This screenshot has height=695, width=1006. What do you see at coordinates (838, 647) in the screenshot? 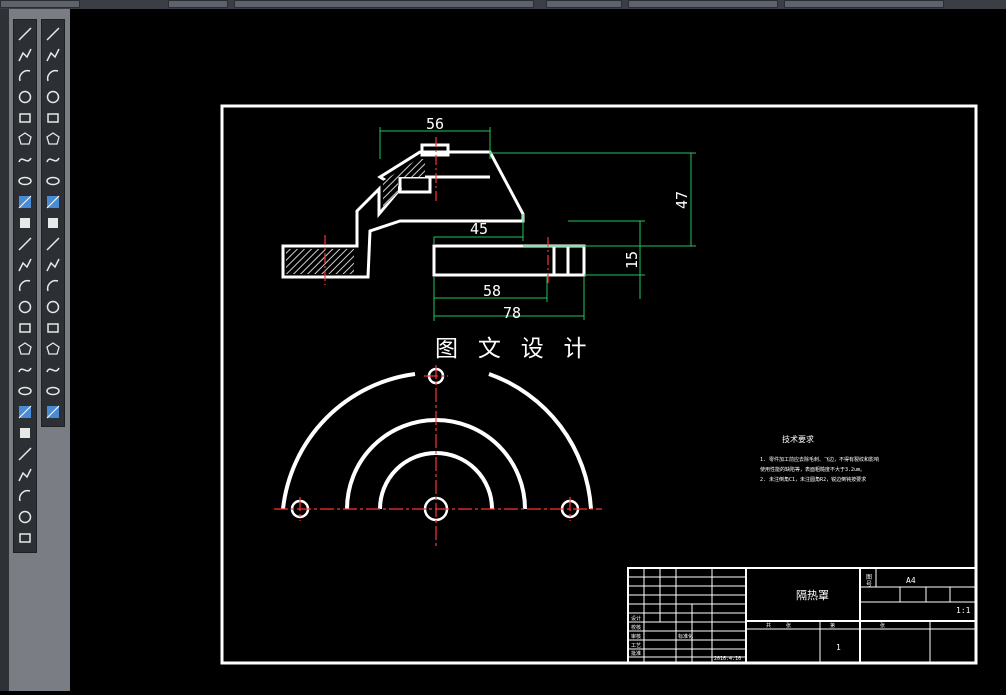
I see `quantity-value: 1` at bounding box center [838, 647].